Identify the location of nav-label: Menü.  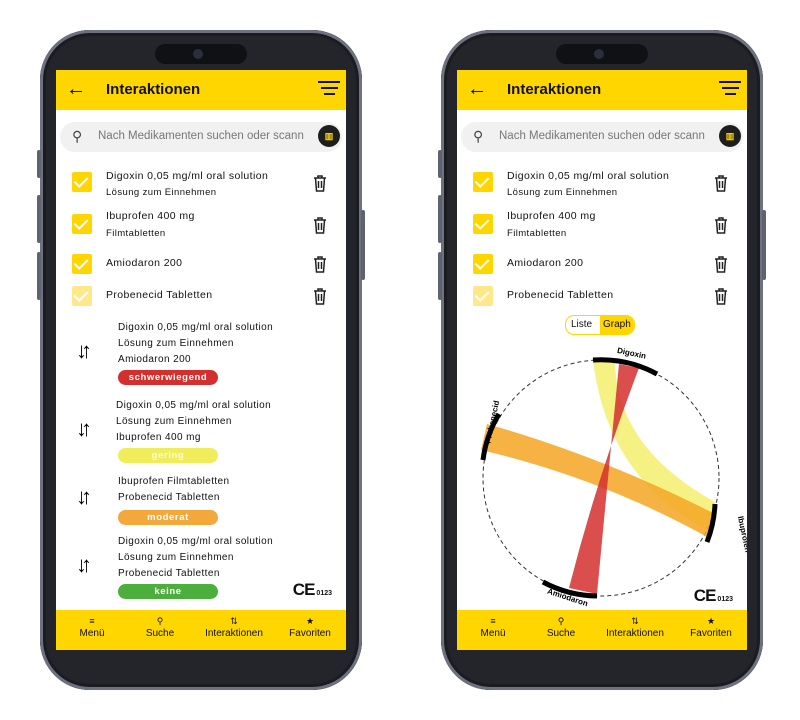
(493, 633).